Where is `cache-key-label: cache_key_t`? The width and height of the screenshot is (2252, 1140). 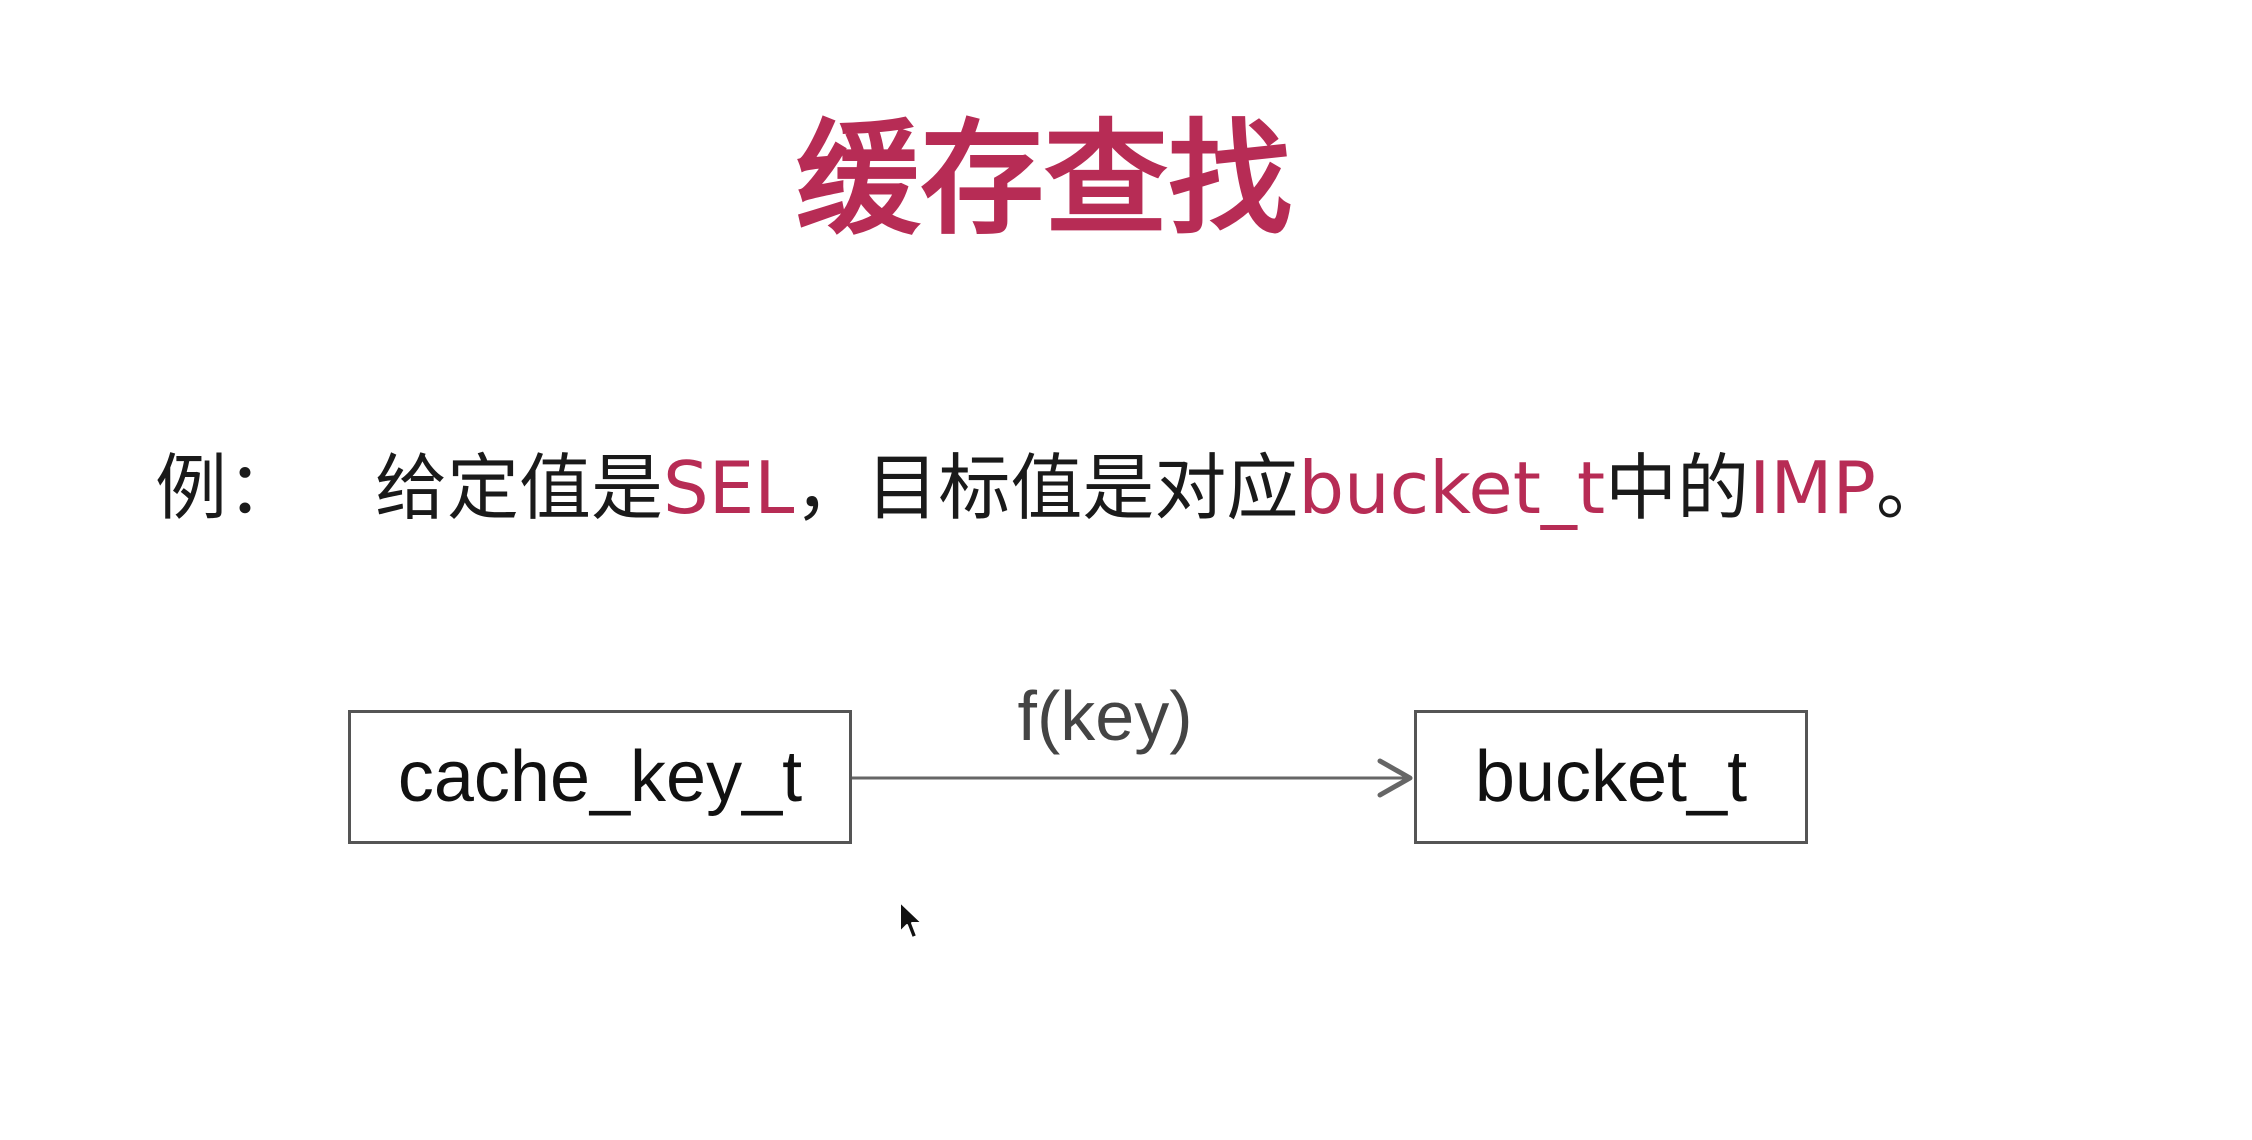
cache-key-label: cache_key_t is located at coordinates (600, 777).